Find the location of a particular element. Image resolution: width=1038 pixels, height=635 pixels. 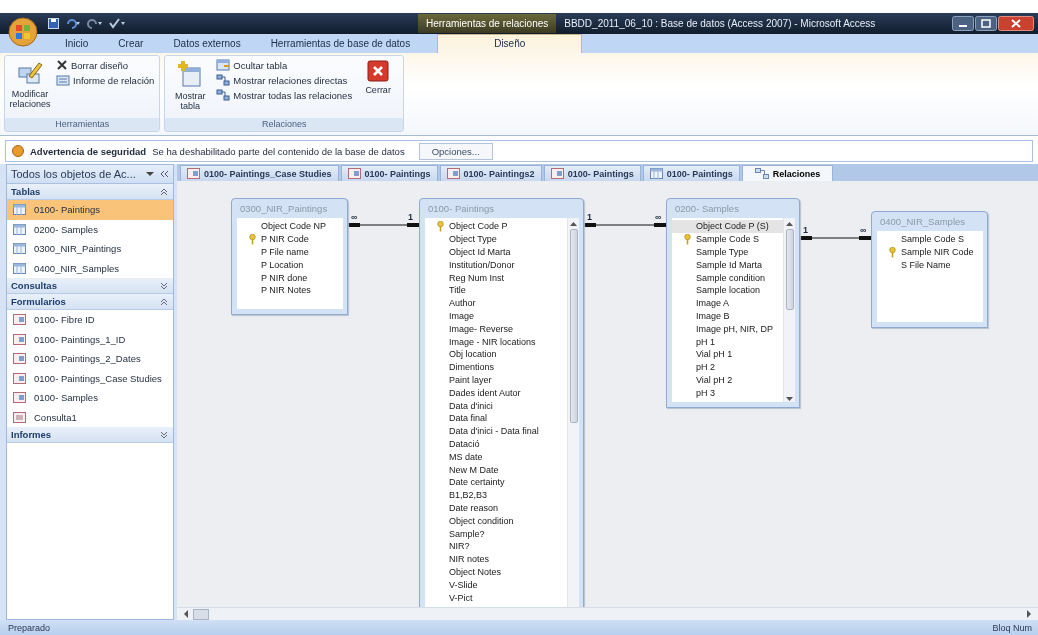

nav-item: 0300_NIR_Paintings is located at coordinates (90, 249).